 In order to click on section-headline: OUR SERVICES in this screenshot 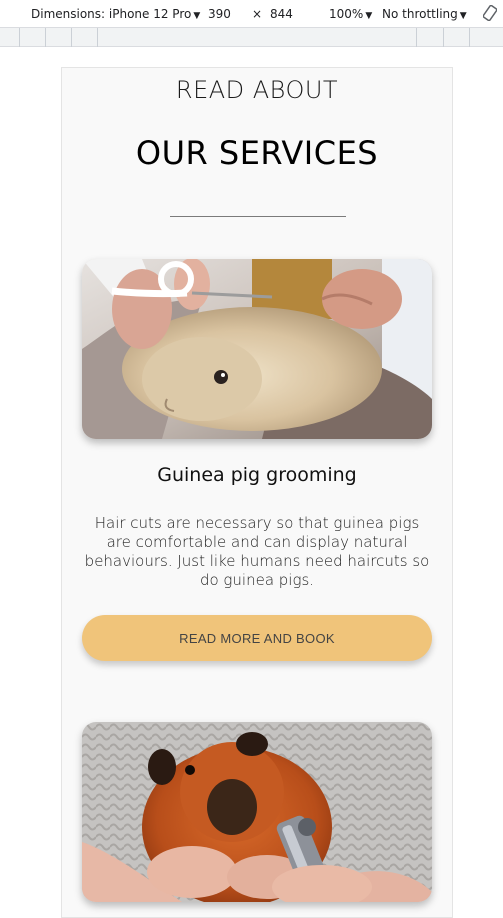, I will do `click(257, 153)`.